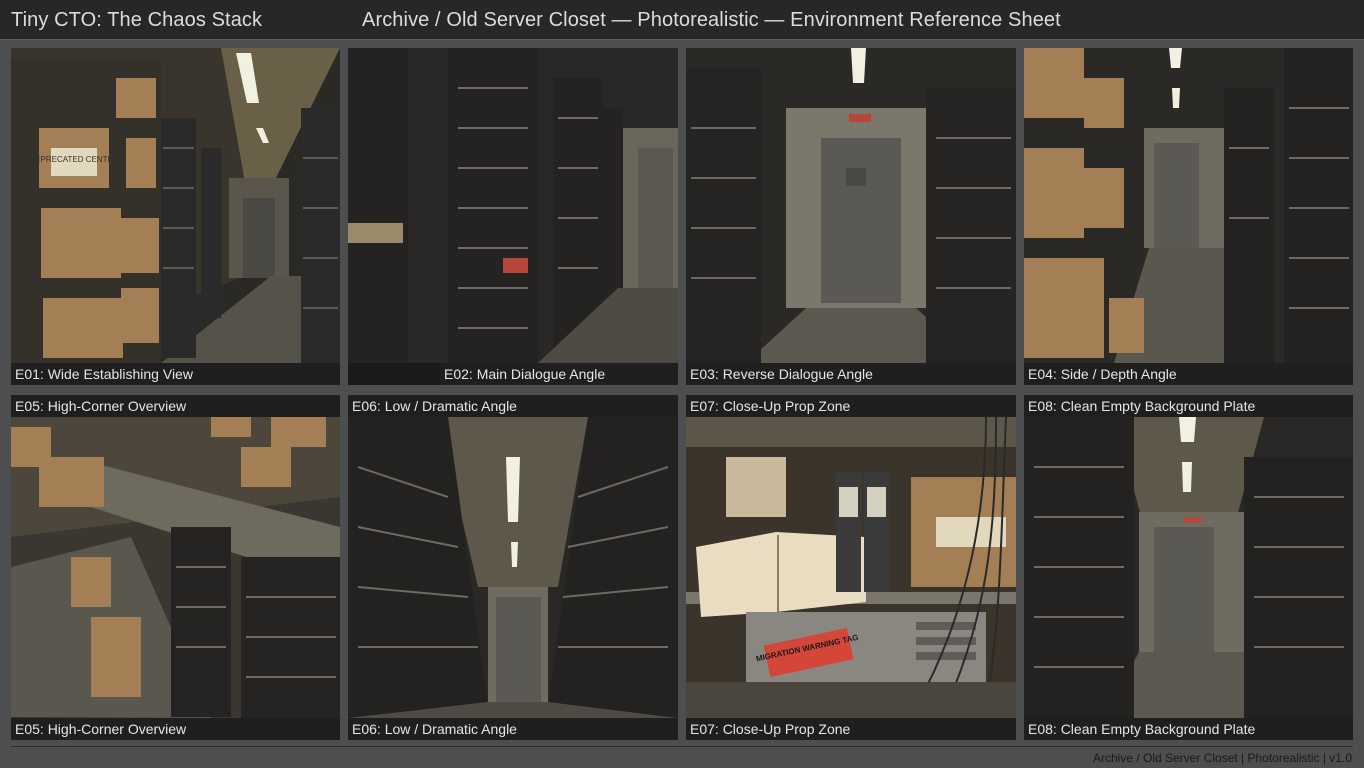 This screenshot has height=768, width=1364. What do you see at coordinates (1188, 729) in the screenshot?
I see `panel-caption: E08: Clean Empty Background Plate` at bounding box center [1188, 729].